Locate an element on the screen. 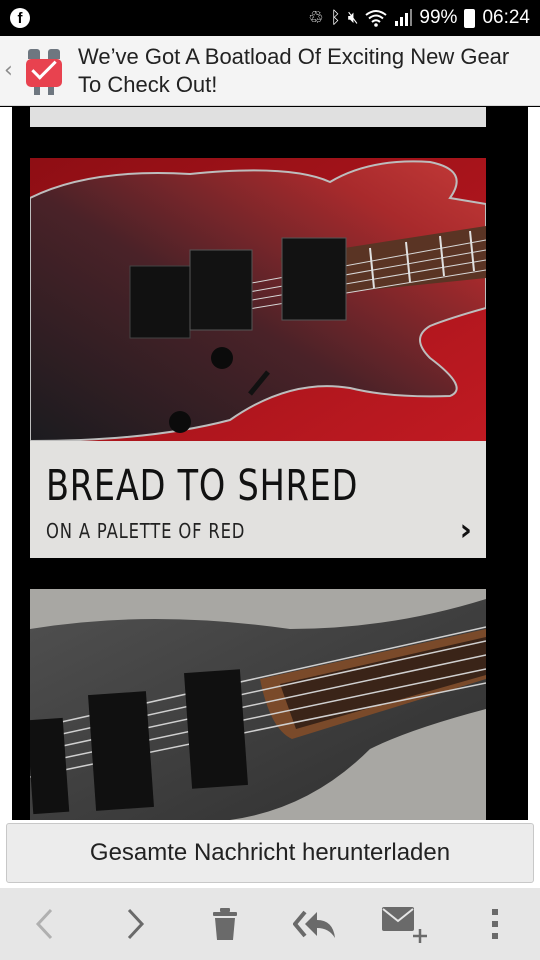 This screenshot has width=540, height=960. feature-card: BREAD TO SHRED ON A PALETTE OF RED › is located at coordinates (258, 499).